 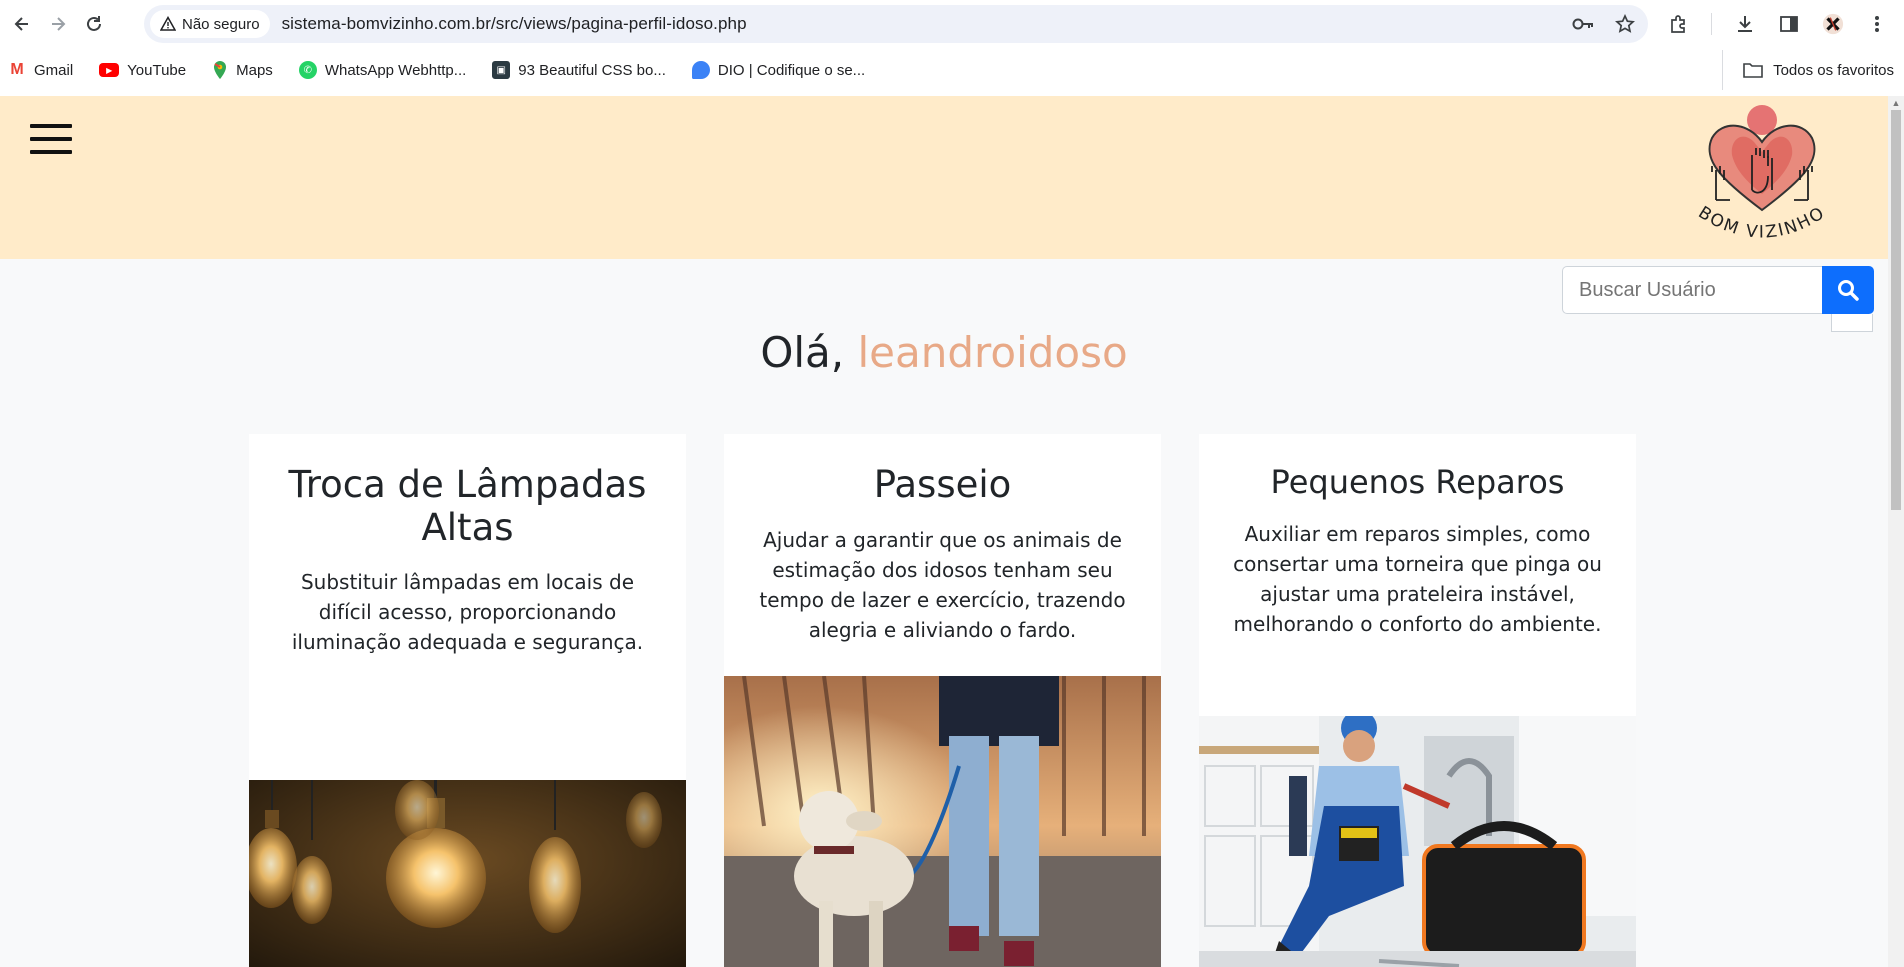 I want to click on bookmark-star-icon, so click(x=1625, y=24).